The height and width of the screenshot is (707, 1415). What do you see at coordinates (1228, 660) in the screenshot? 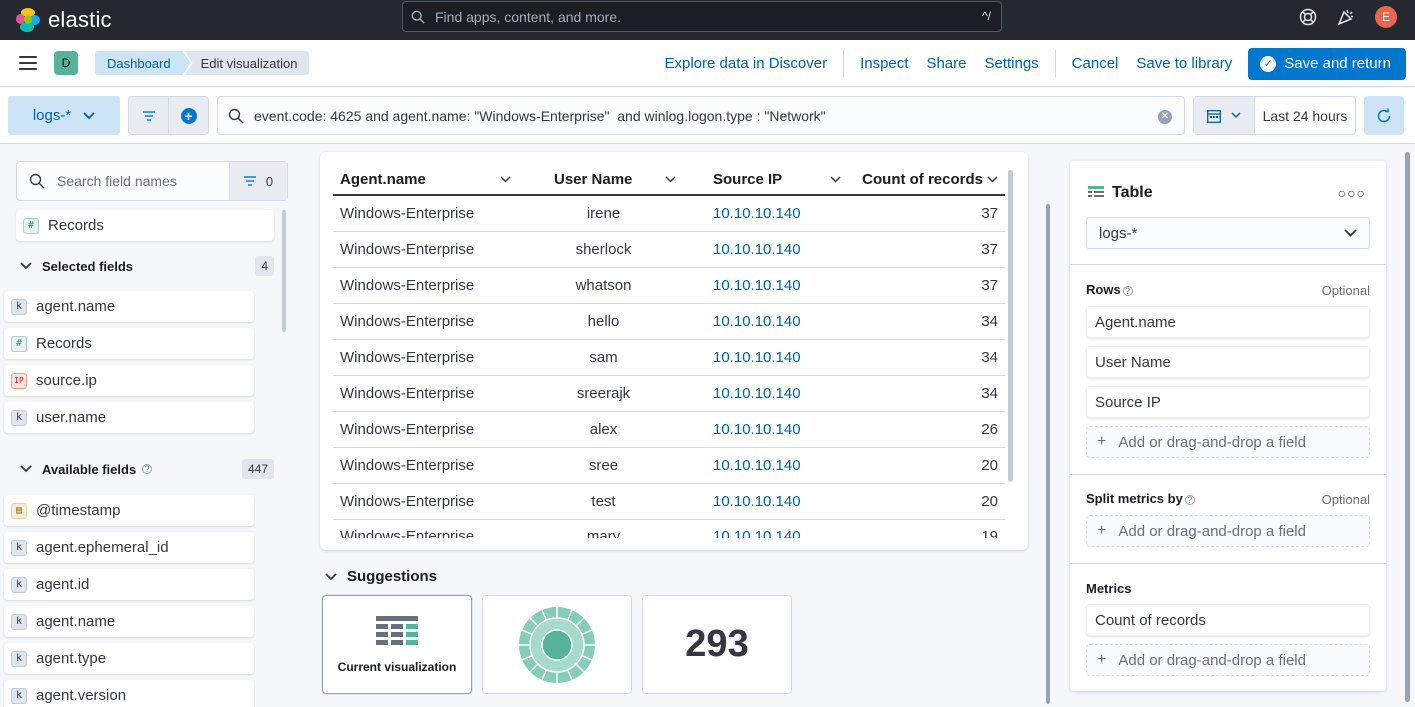
I see `add-metric-field-button: + Add or drag-and-drop a field` at bounding box center [1228, 660].